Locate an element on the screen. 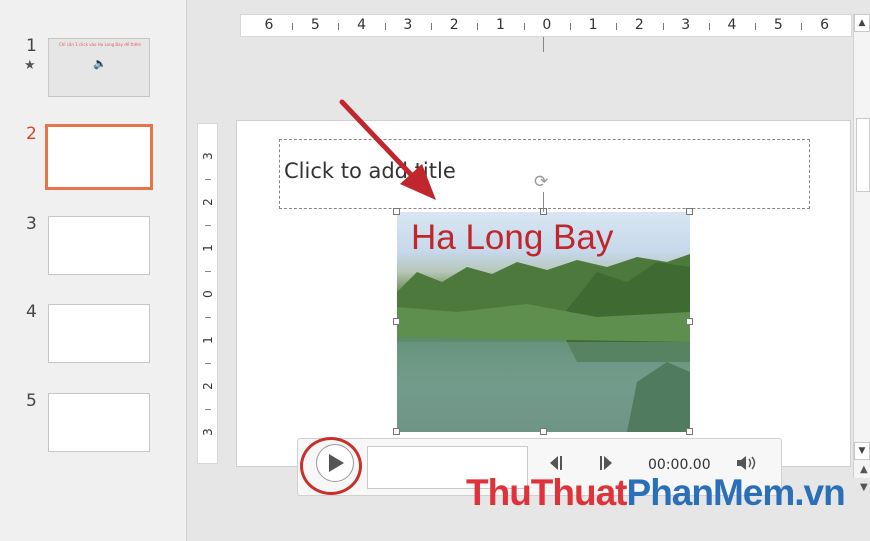 This screenshot has width=870, height=541. rotate-stem is located at coordinates (543, 202).